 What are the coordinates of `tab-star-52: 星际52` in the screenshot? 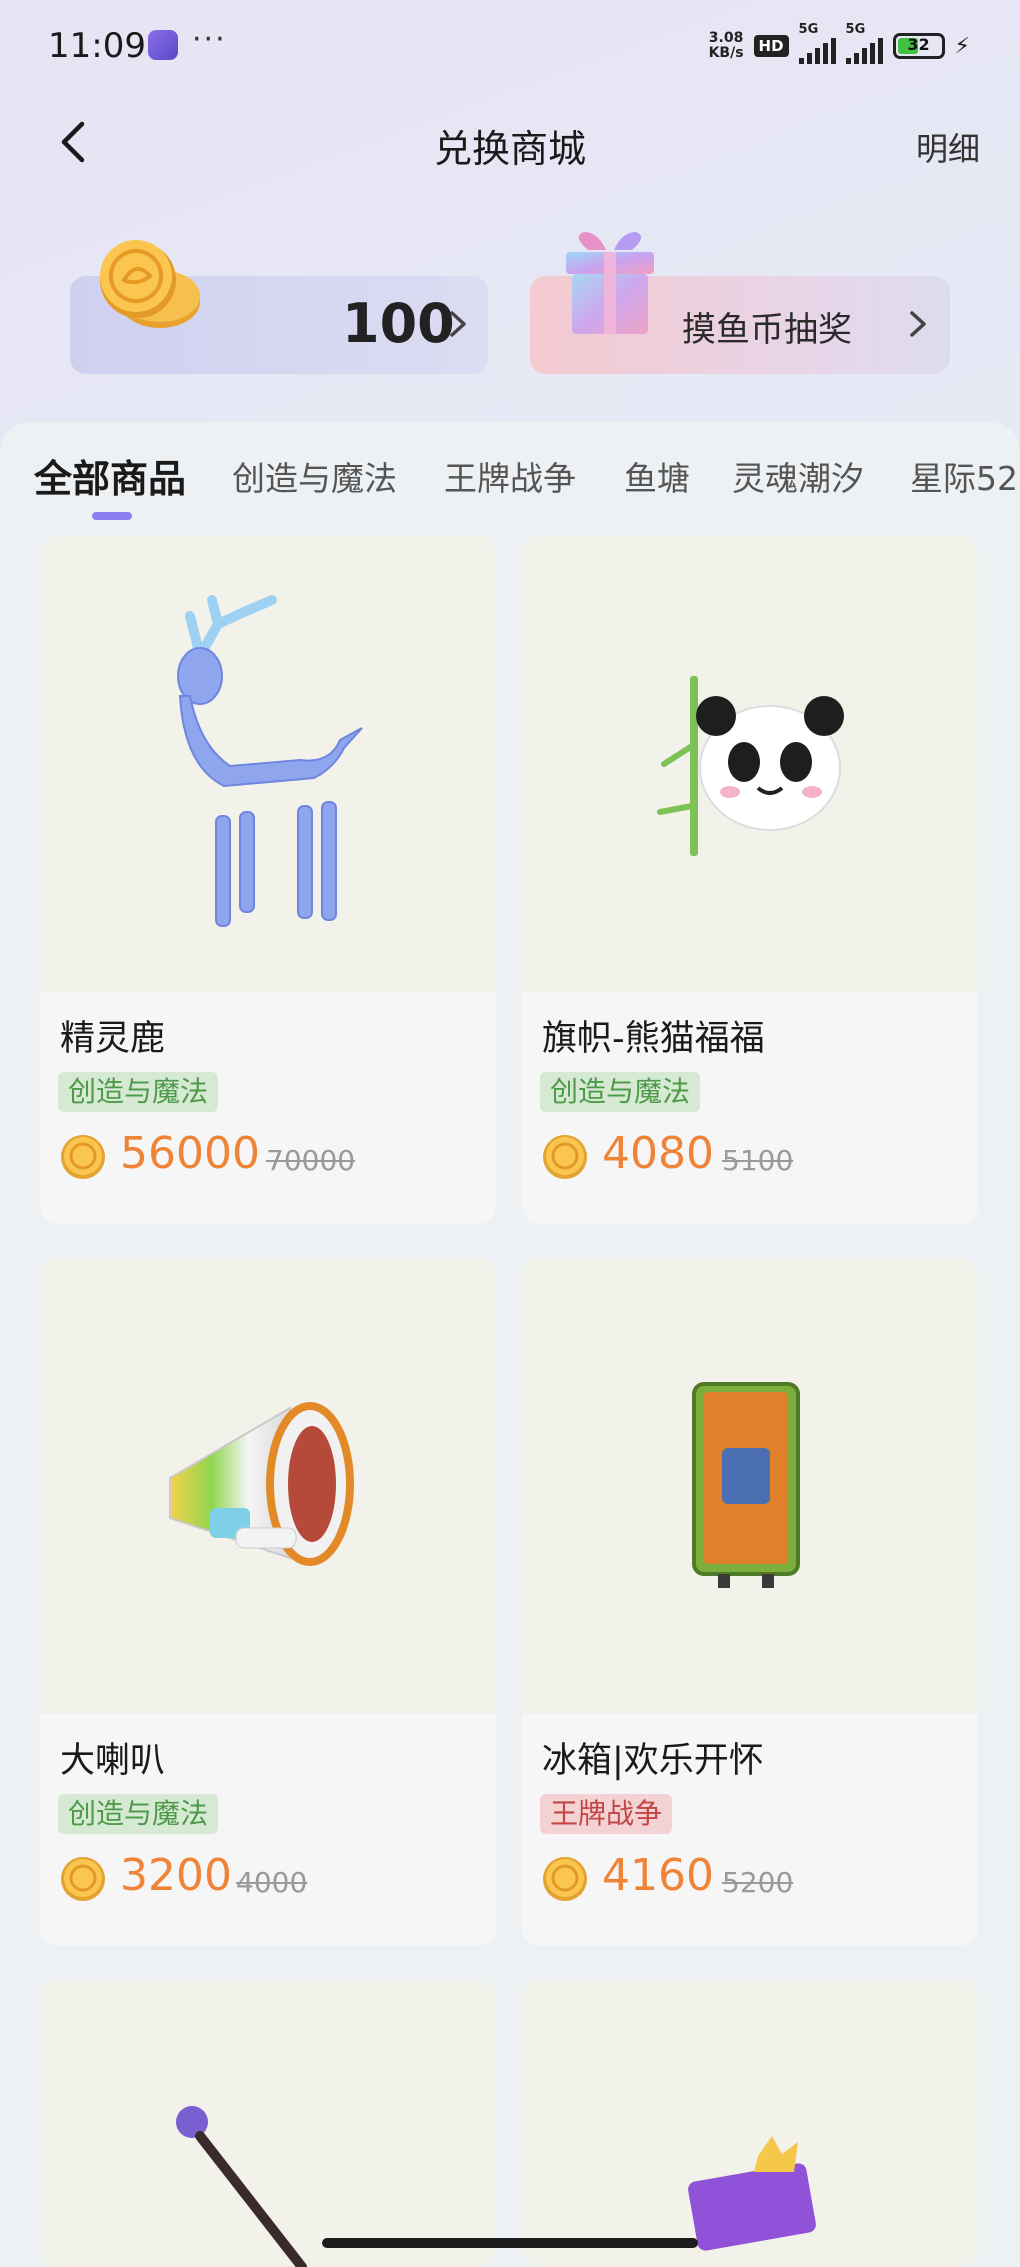 It's located at (964, 476).